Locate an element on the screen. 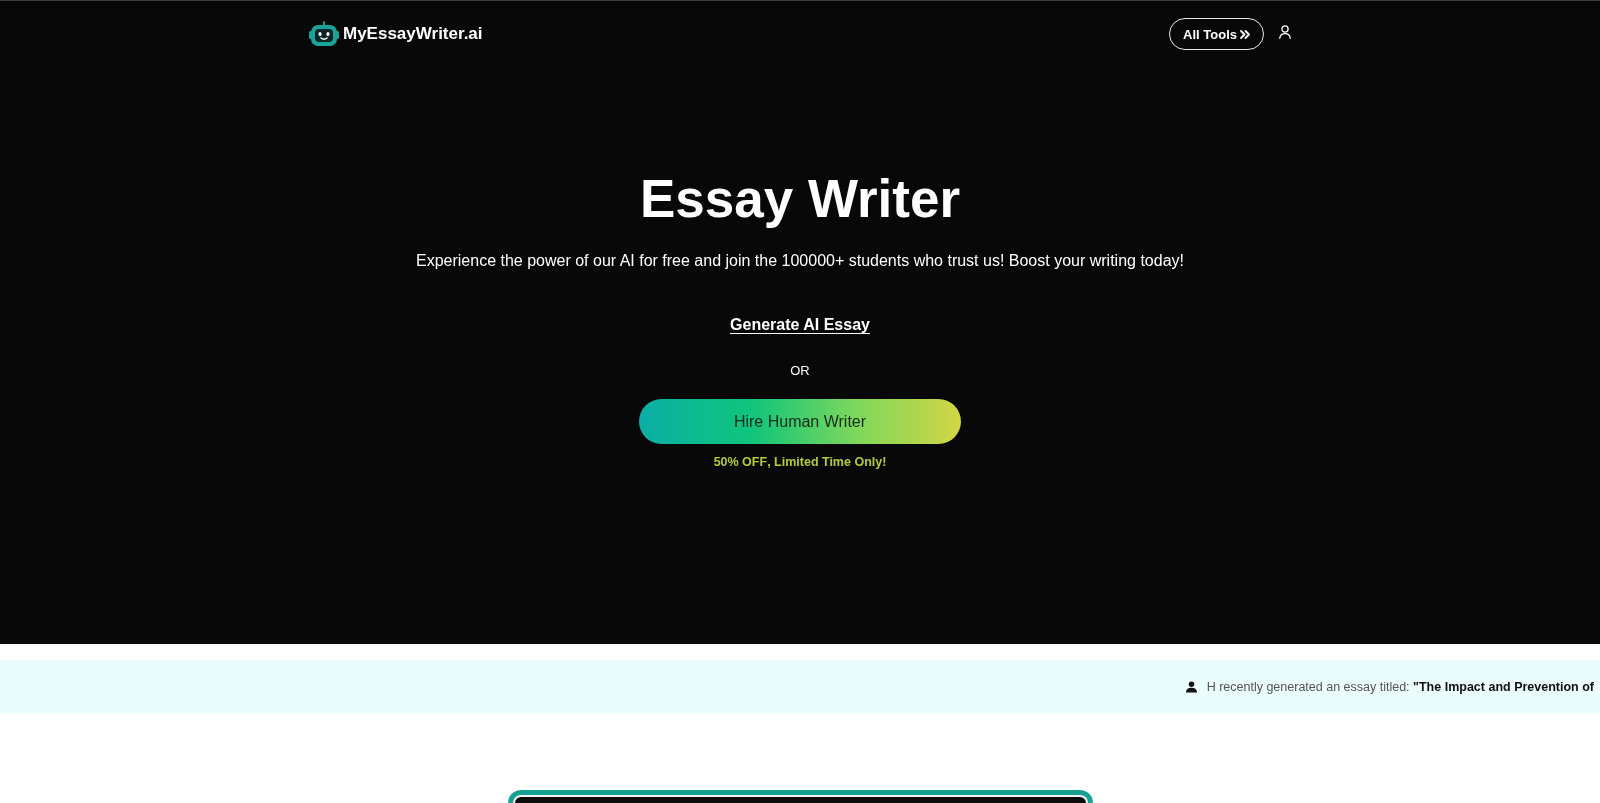 This screenshot has height=803, width=1600. person-icon is located at coordinates (1191, 686).